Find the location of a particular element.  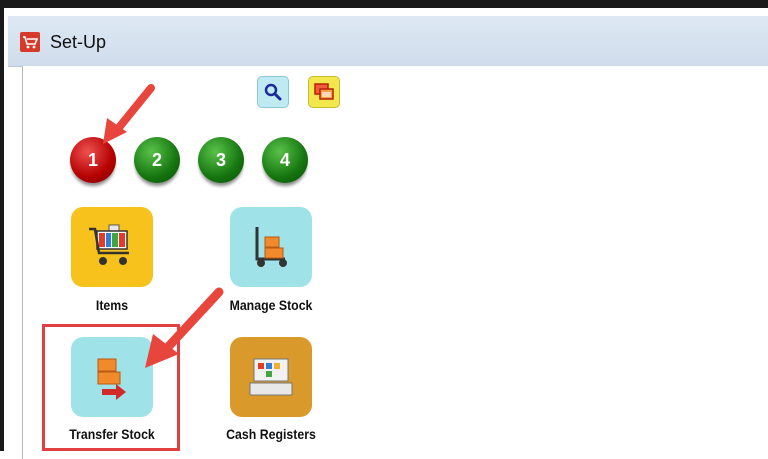

manage-stock-label: Manage Stock is located at coordinates (271, 305).